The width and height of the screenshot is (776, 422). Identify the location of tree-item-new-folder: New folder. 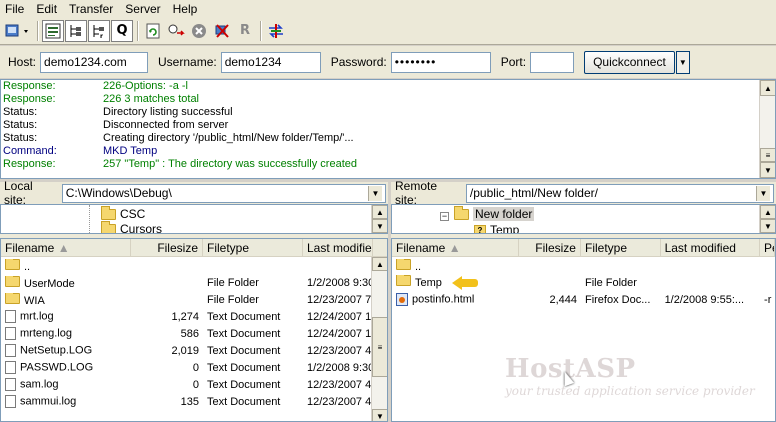
(494, 213).